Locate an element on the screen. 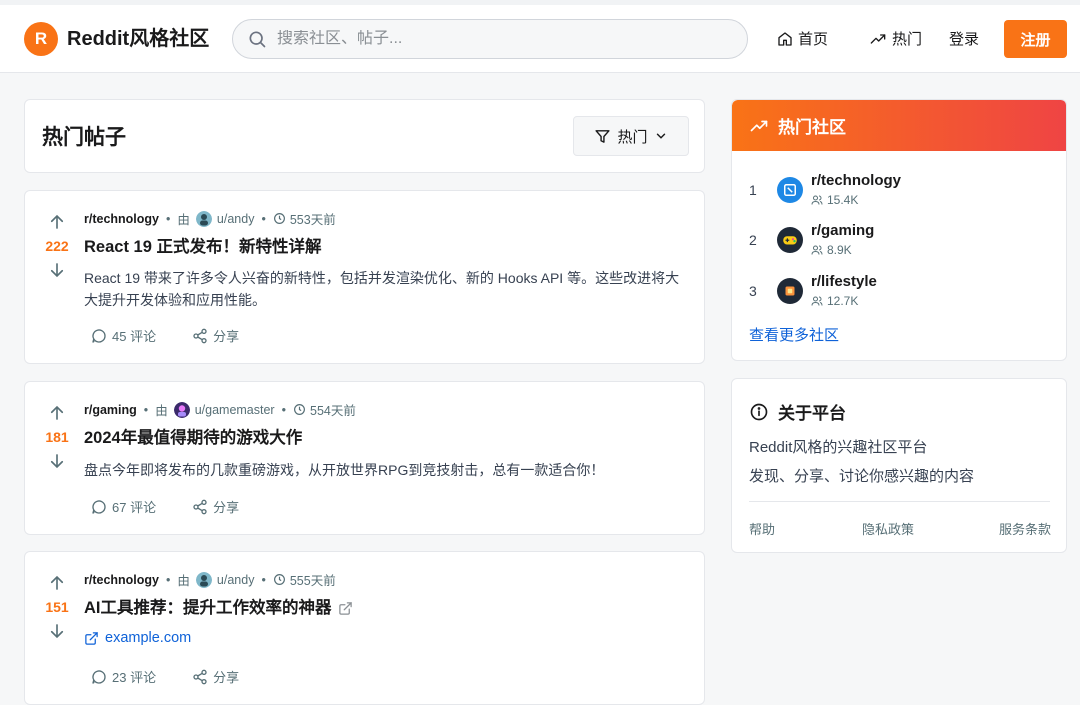  post-meta: r/technology • 由 u/andy • 555天前 is located at coordinates (210, 579).